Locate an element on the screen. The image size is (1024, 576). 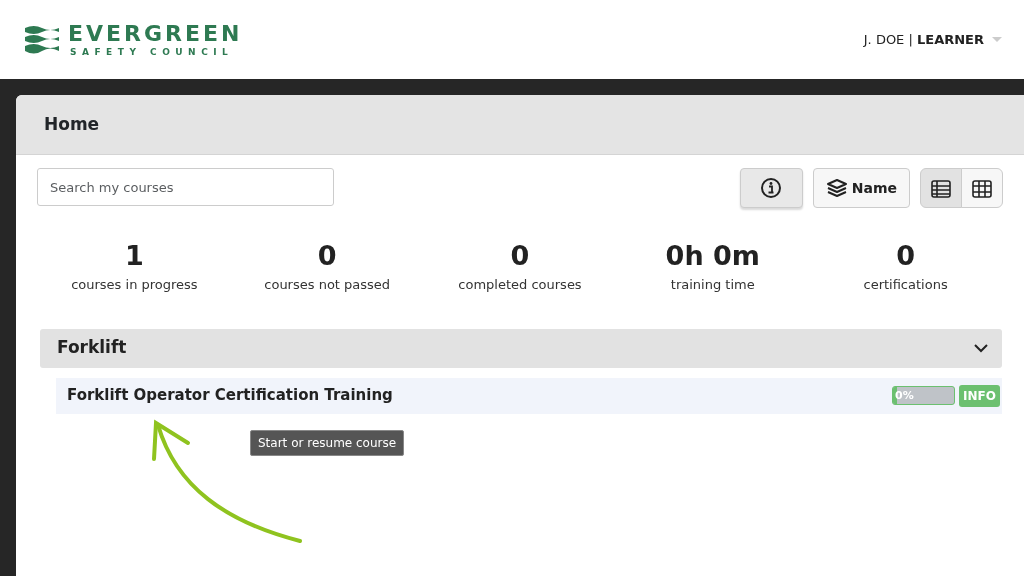
layers-icon is located at coordinates (836, 188).